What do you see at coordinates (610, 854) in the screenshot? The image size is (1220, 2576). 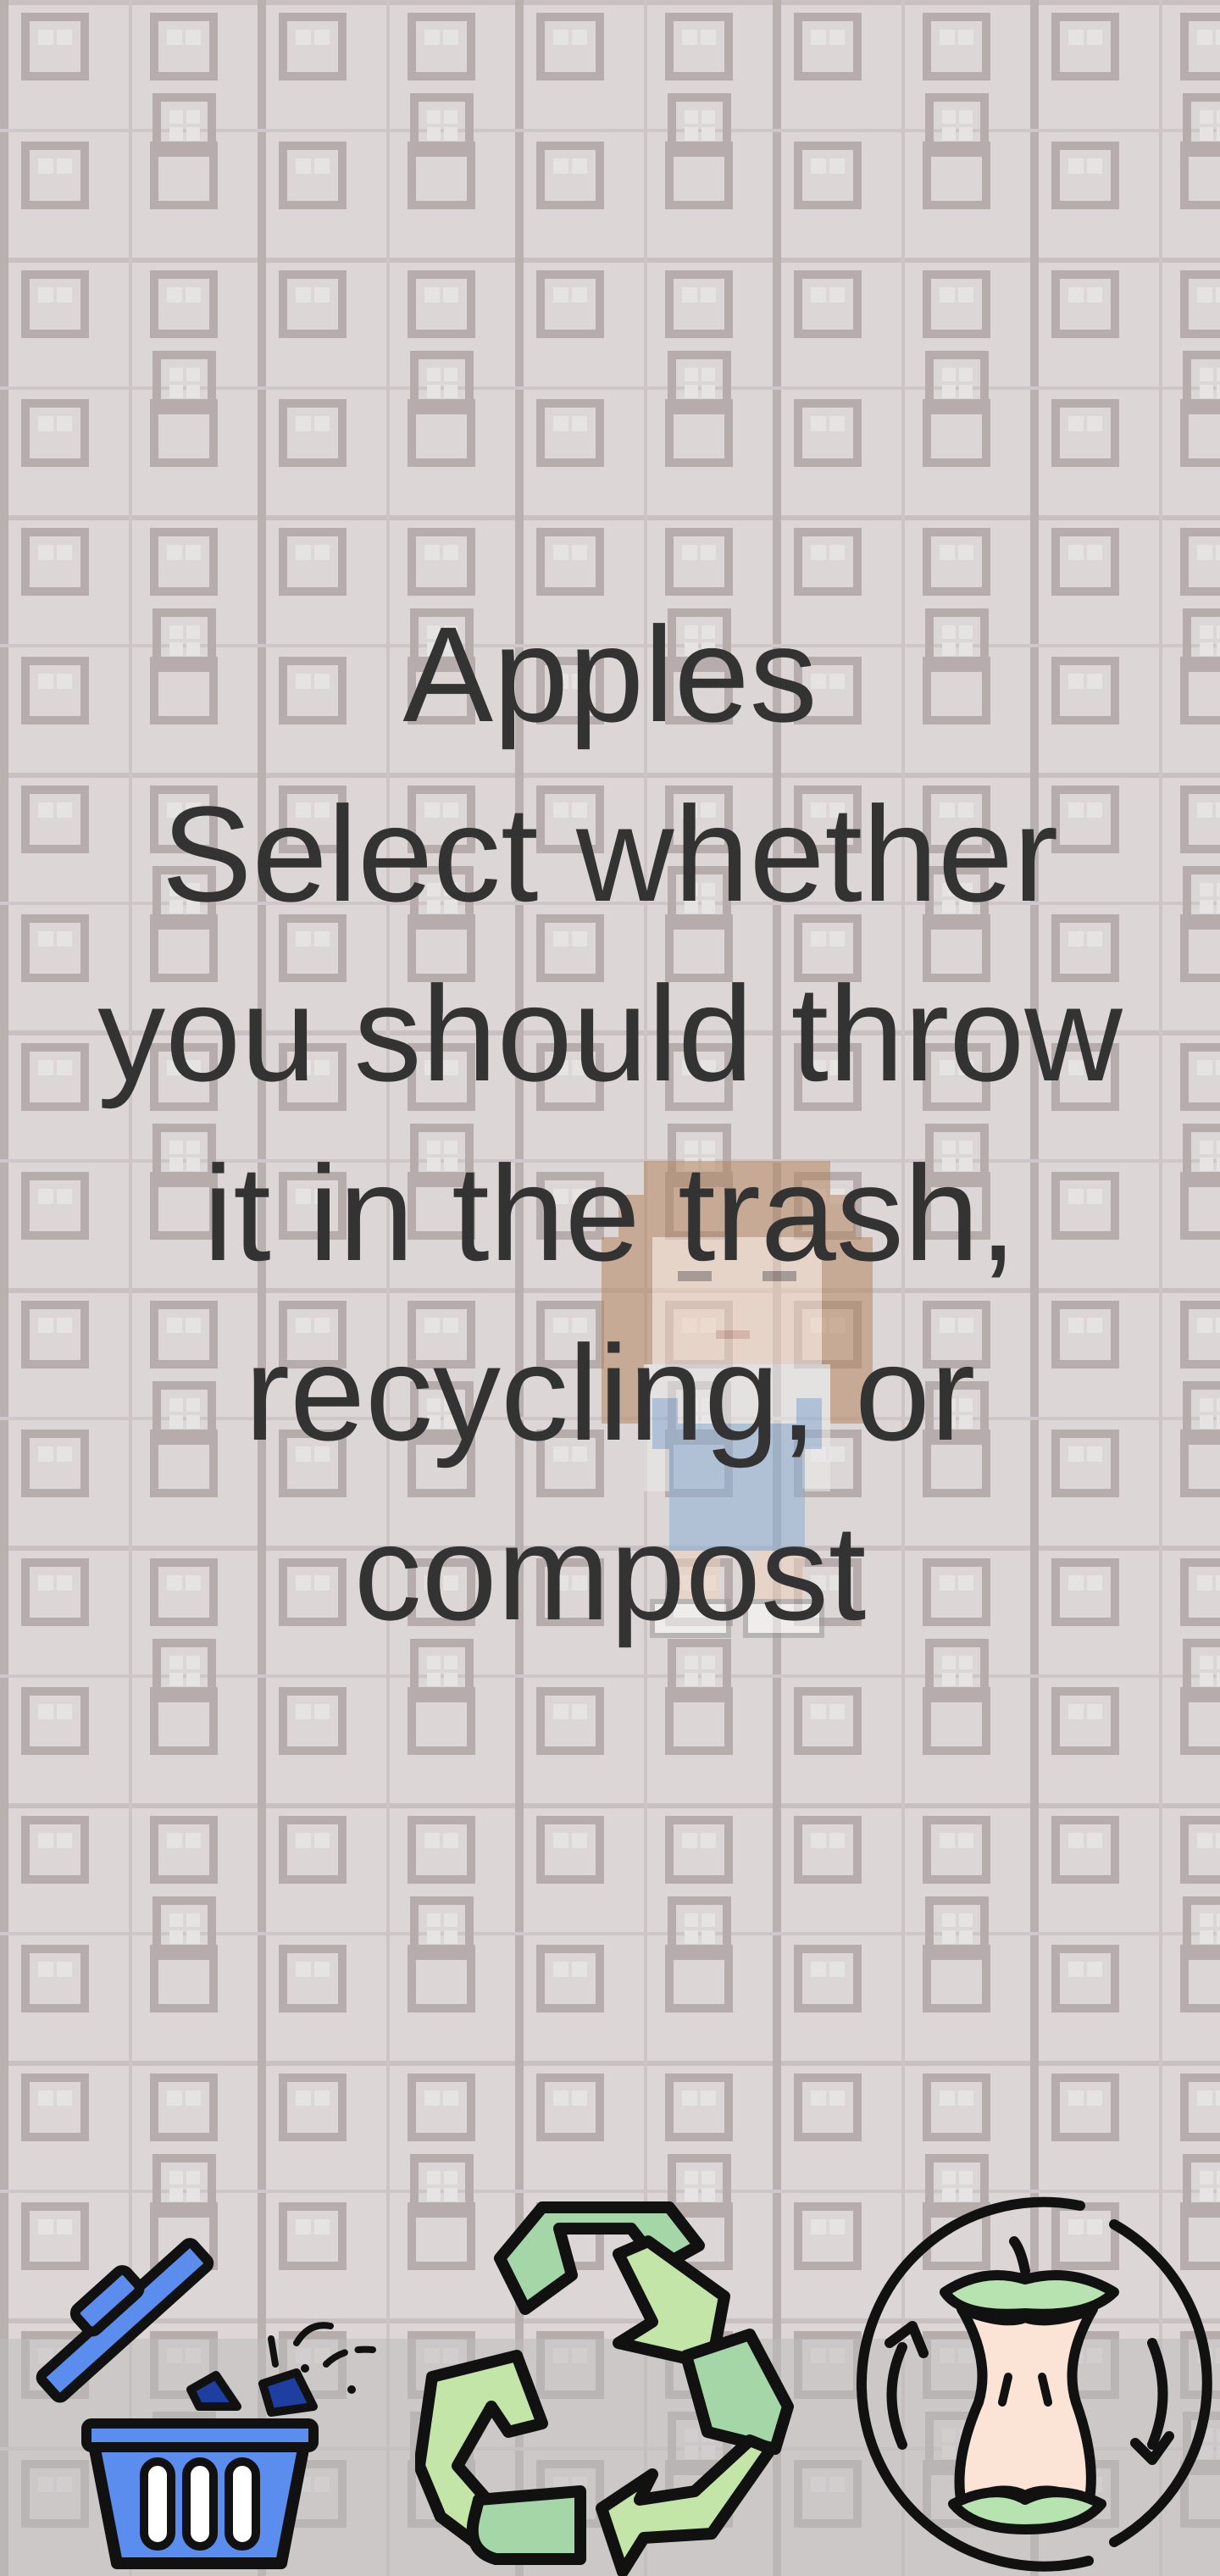 I see `instruction-line-1: Select whether` at bounding box center [610, 854].